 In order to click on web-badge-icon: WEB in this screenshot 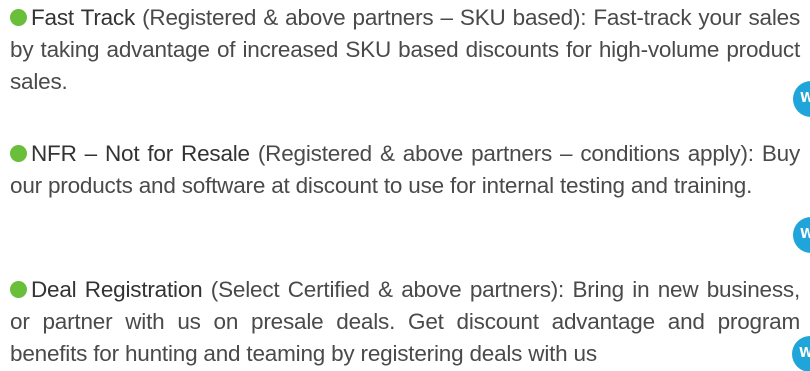, I will do `click(801, 235)`.